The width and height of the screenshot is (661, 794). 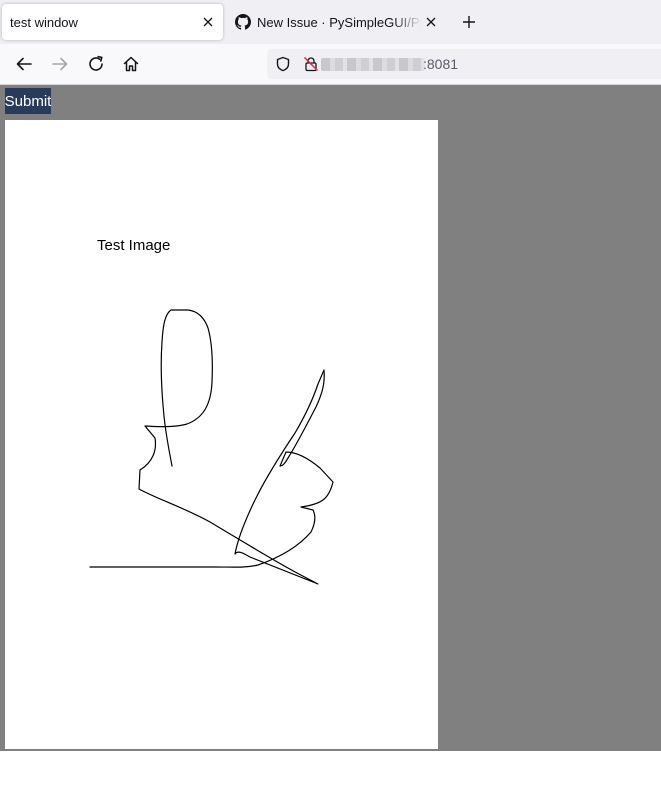 I want to click on url-port-text: :8081, so click(x=441, y=64).